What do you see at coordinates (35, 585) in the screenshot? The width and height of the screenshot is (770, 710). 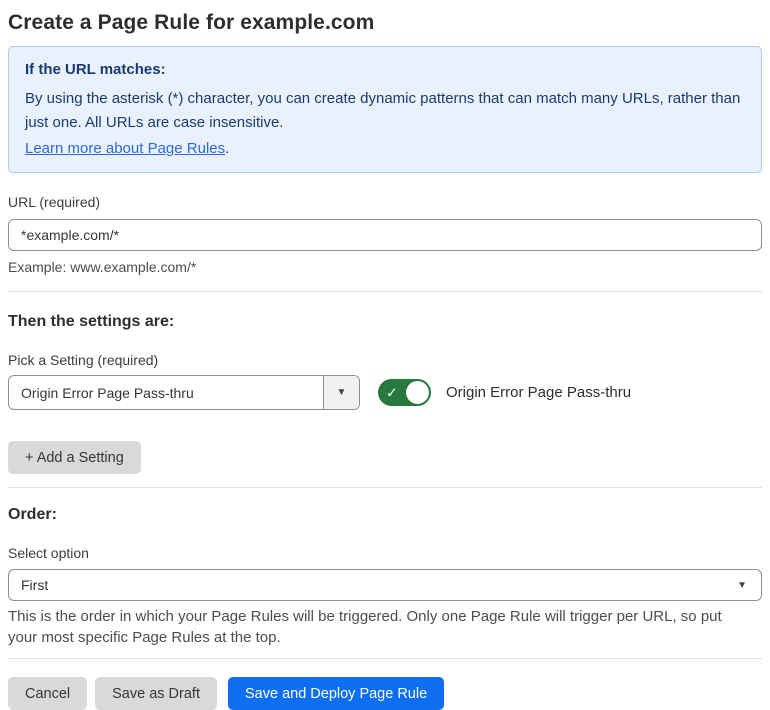 I see `order-select-value: First` at bounding box center [35, 585].